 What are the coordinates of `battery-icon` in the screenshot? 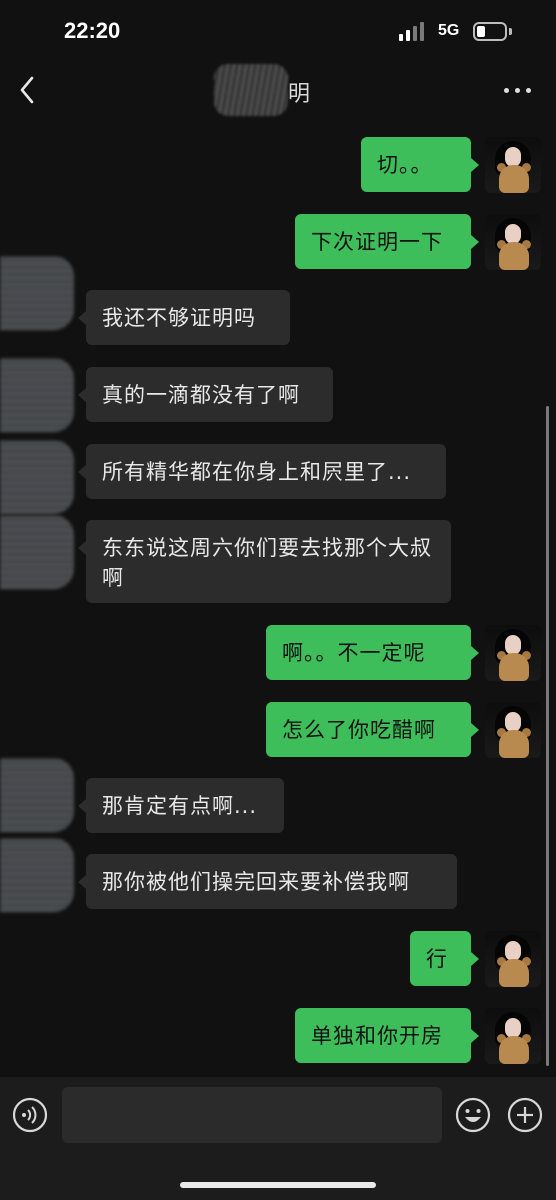 It's located at (490, 31).